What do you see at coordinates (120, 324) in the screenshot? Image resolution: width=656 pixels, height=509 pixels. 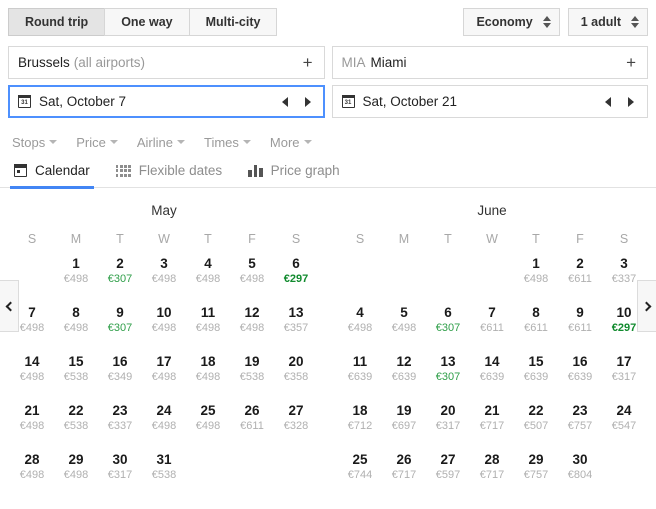 I see `day-cell: 9 €307` at bounding box center [120, 324].